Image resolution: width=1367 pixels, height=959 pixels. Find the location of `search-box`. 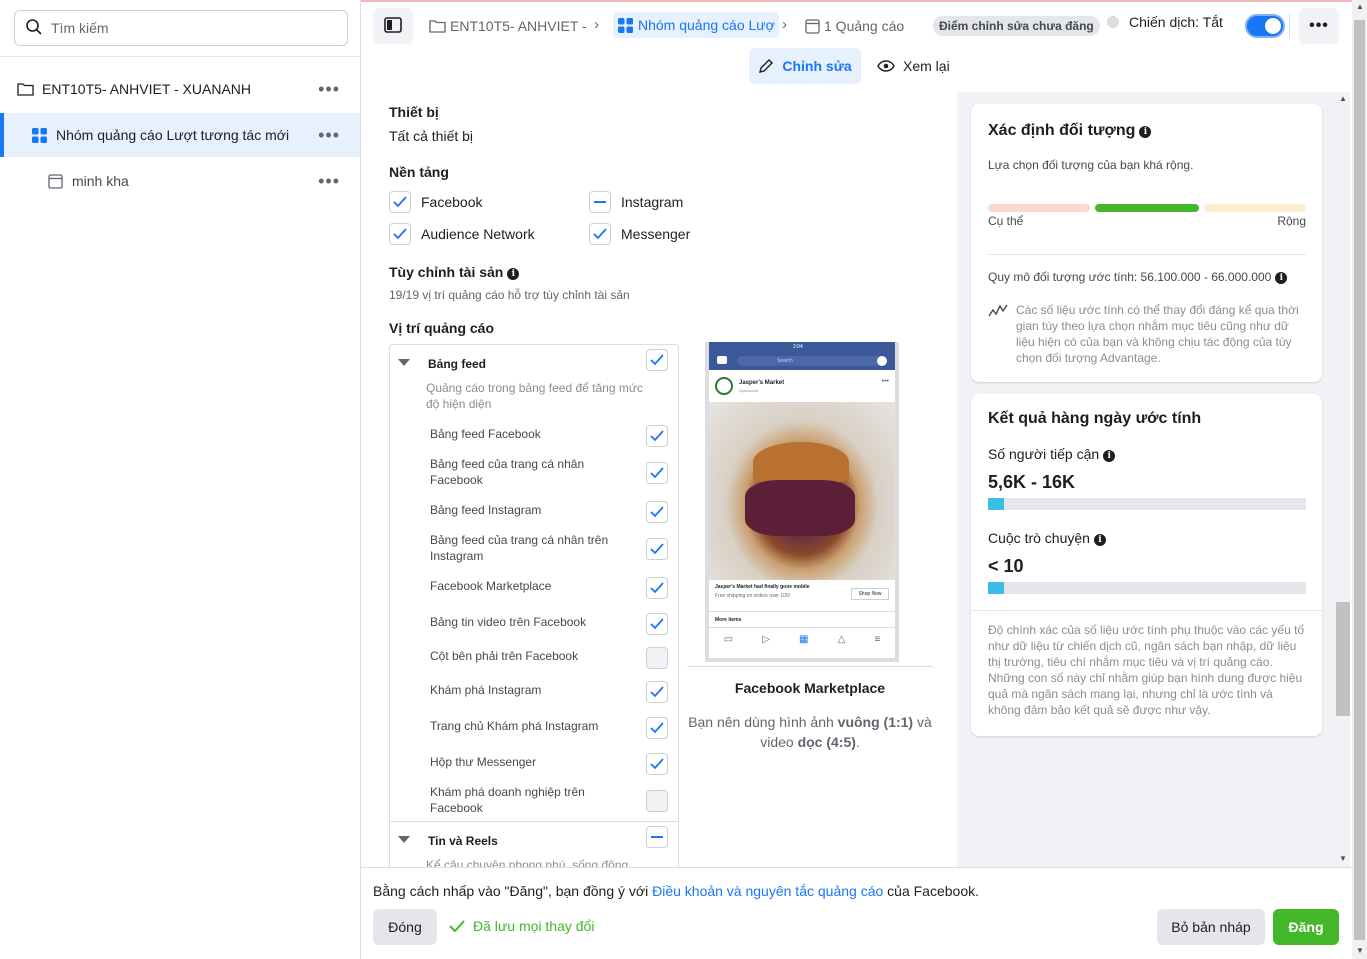

search-box is located at coordinates (181, 28).